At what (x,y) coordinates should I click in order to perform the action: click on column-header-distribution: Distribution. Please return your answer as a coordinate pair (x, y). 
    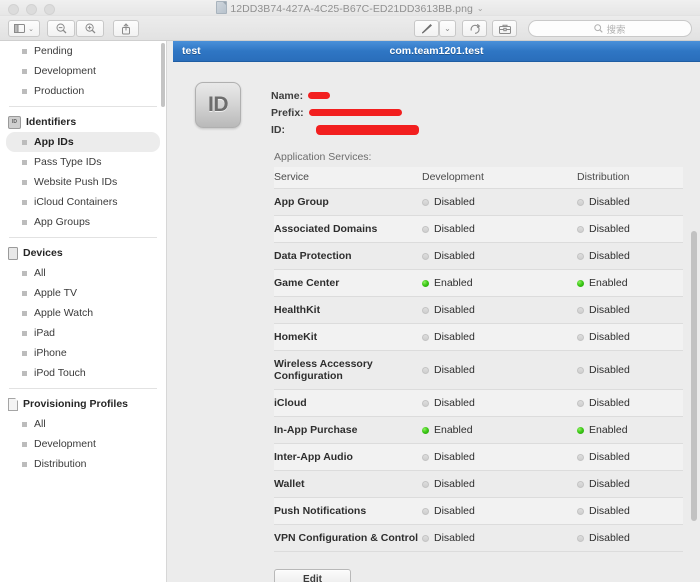
    Looking at the image, I should click on (630, 178).